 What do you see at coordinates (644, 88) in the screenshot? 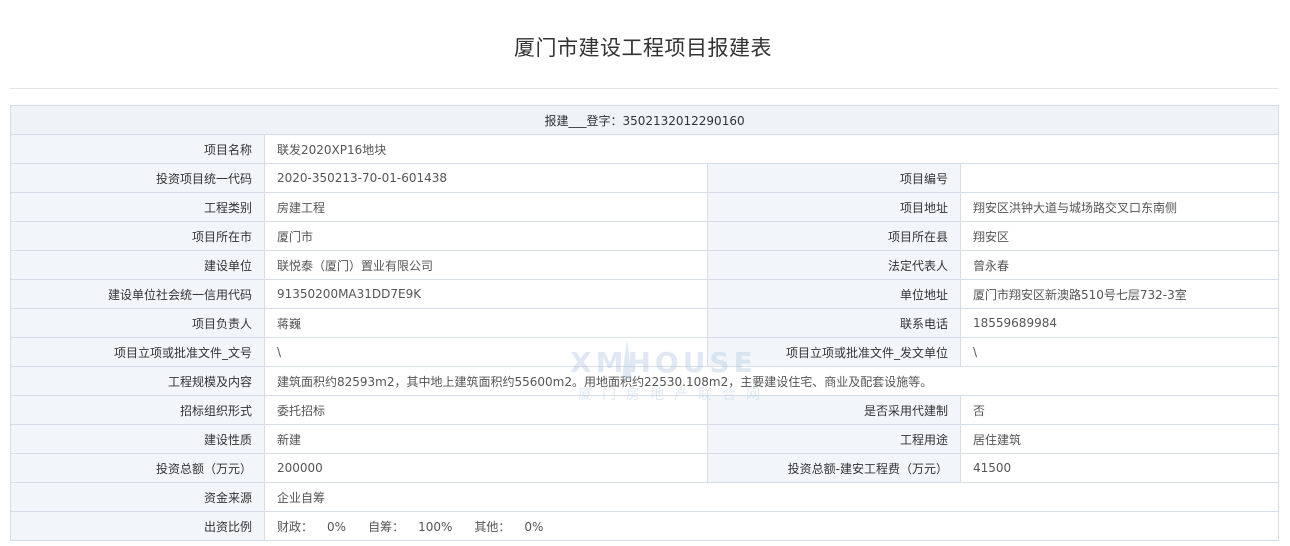
I see `title-divider` at bounding box center [644, 88].